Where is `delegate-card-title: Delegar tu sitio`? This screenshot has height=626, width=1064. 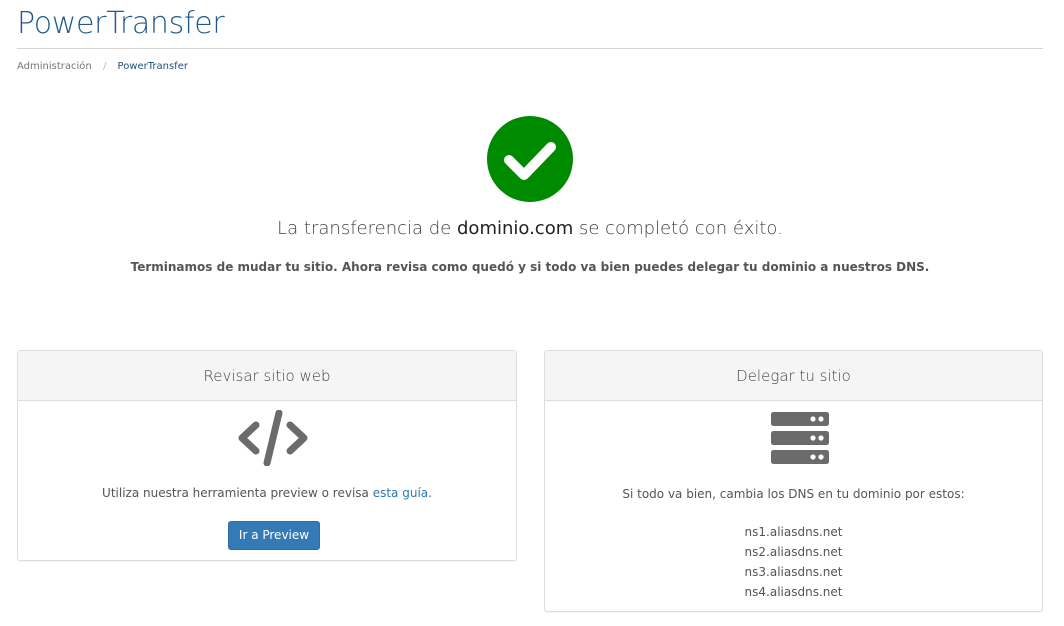 delegate-card-title: Delegar tu sitio is located at coordinates (793, 376).